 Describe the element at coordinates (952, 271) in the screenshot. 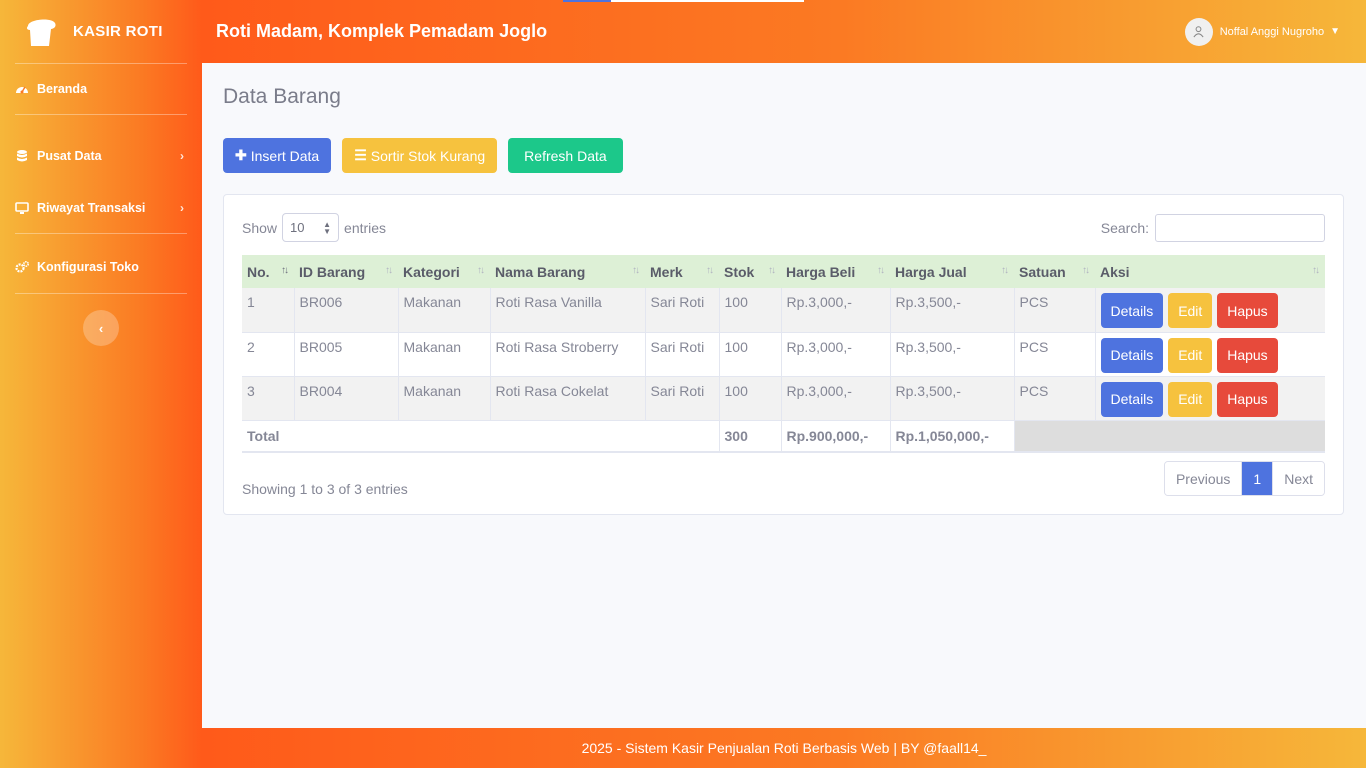

I see `col-header-harga-jual: Harga Jual ↑↓` at that location.